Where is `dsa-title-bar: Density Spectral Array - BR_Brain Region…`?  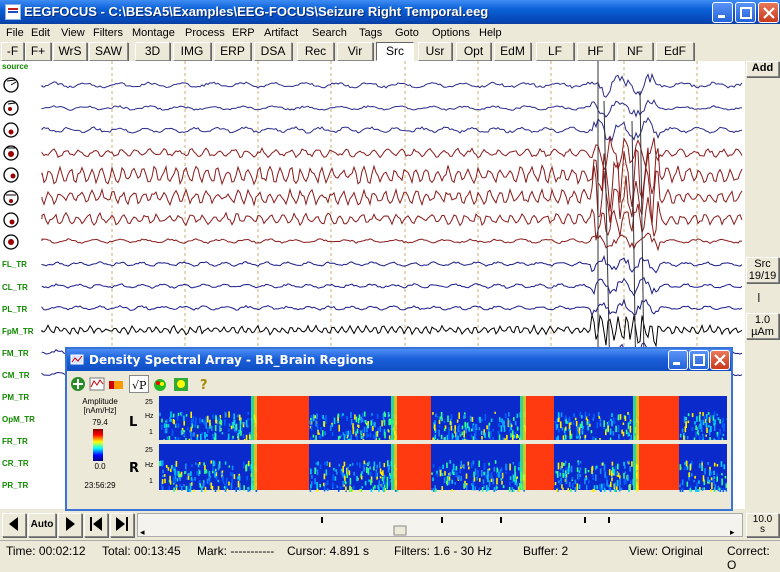
dsa-title-bar: Density Spectral Array - BR_Brain Region… is located at coordinates (399, 360).